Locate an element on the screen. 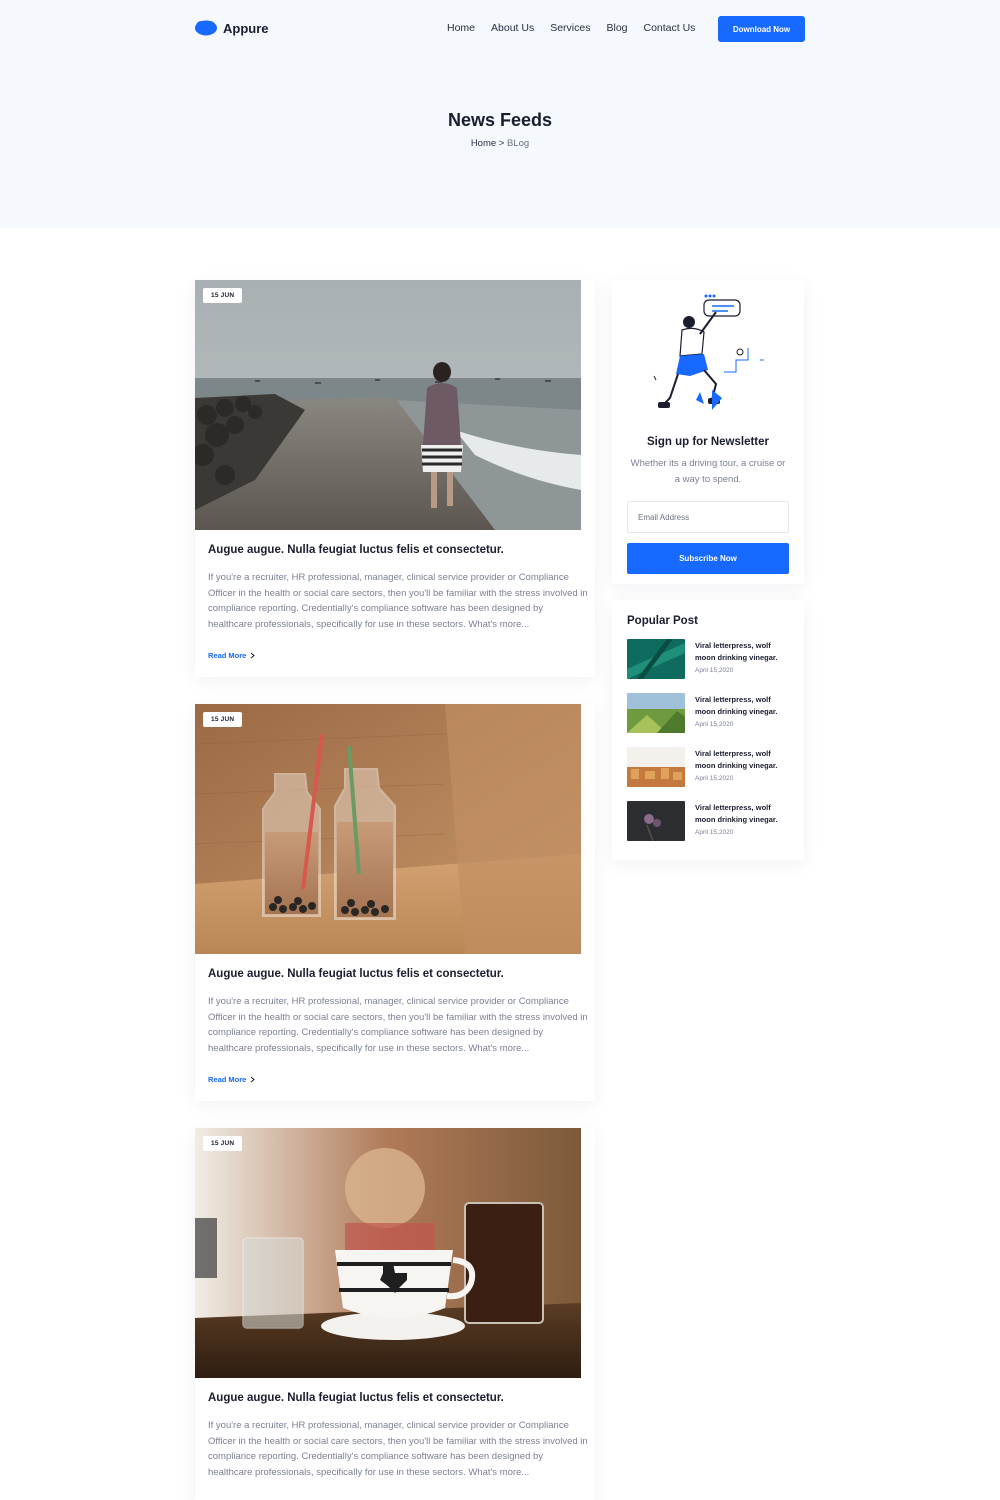 Image resolution: width=1000 pixels, height=1500 pixels. subscribe-now-button: Subscribe Now is located at coordinates (708, 559).